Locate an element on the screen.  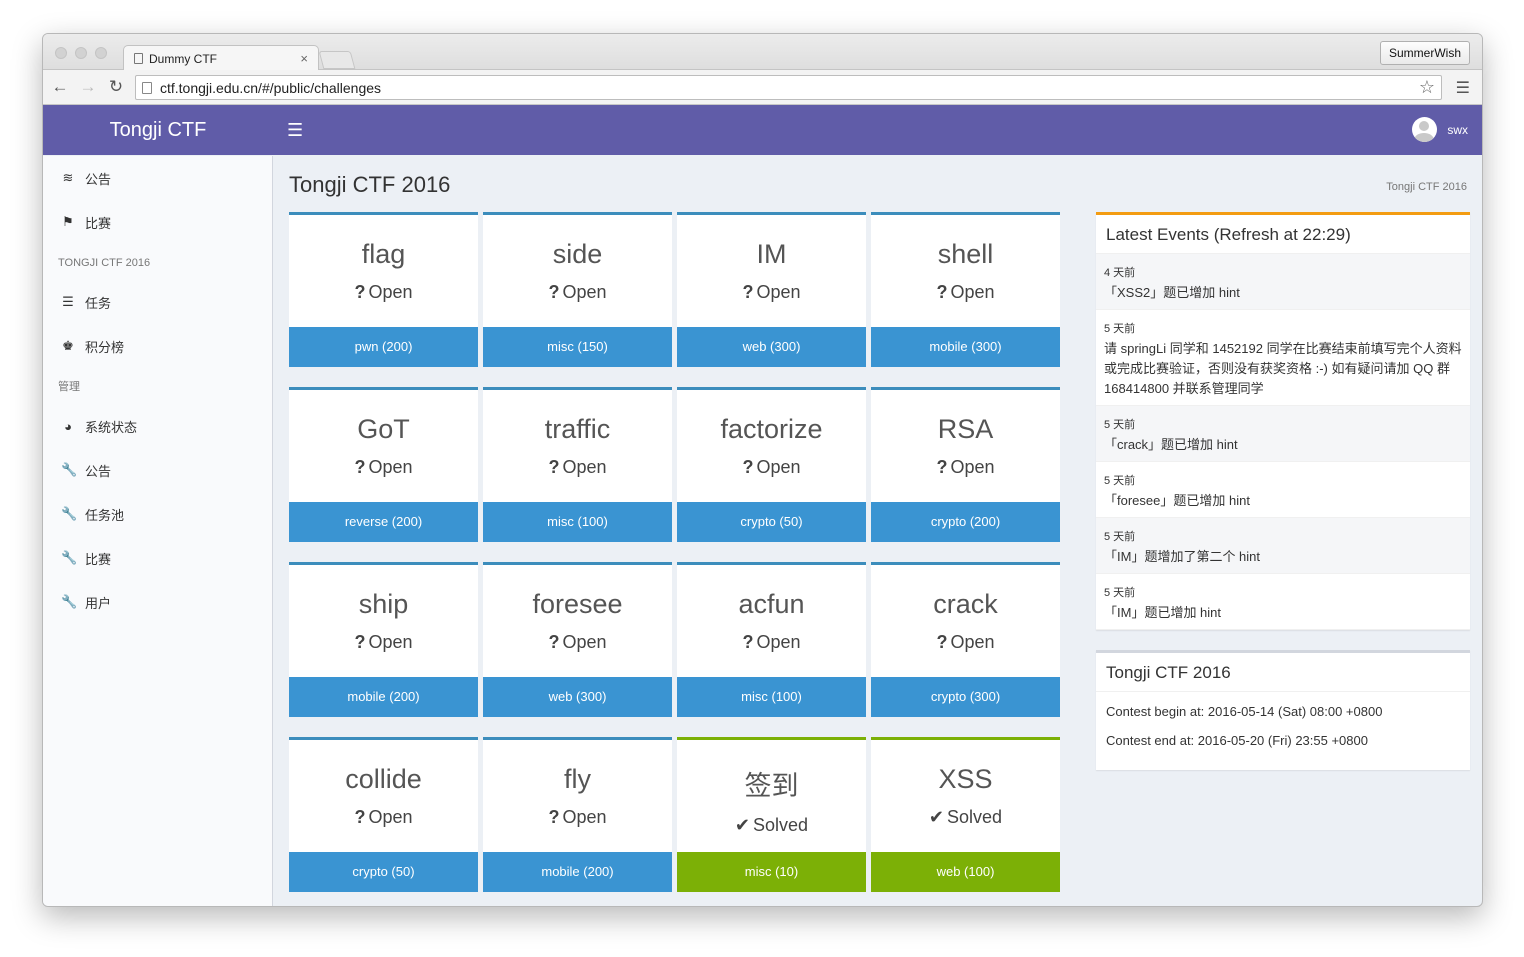
app-header: Tongji CTF ☰ swx is located at coordinates (762, 130).